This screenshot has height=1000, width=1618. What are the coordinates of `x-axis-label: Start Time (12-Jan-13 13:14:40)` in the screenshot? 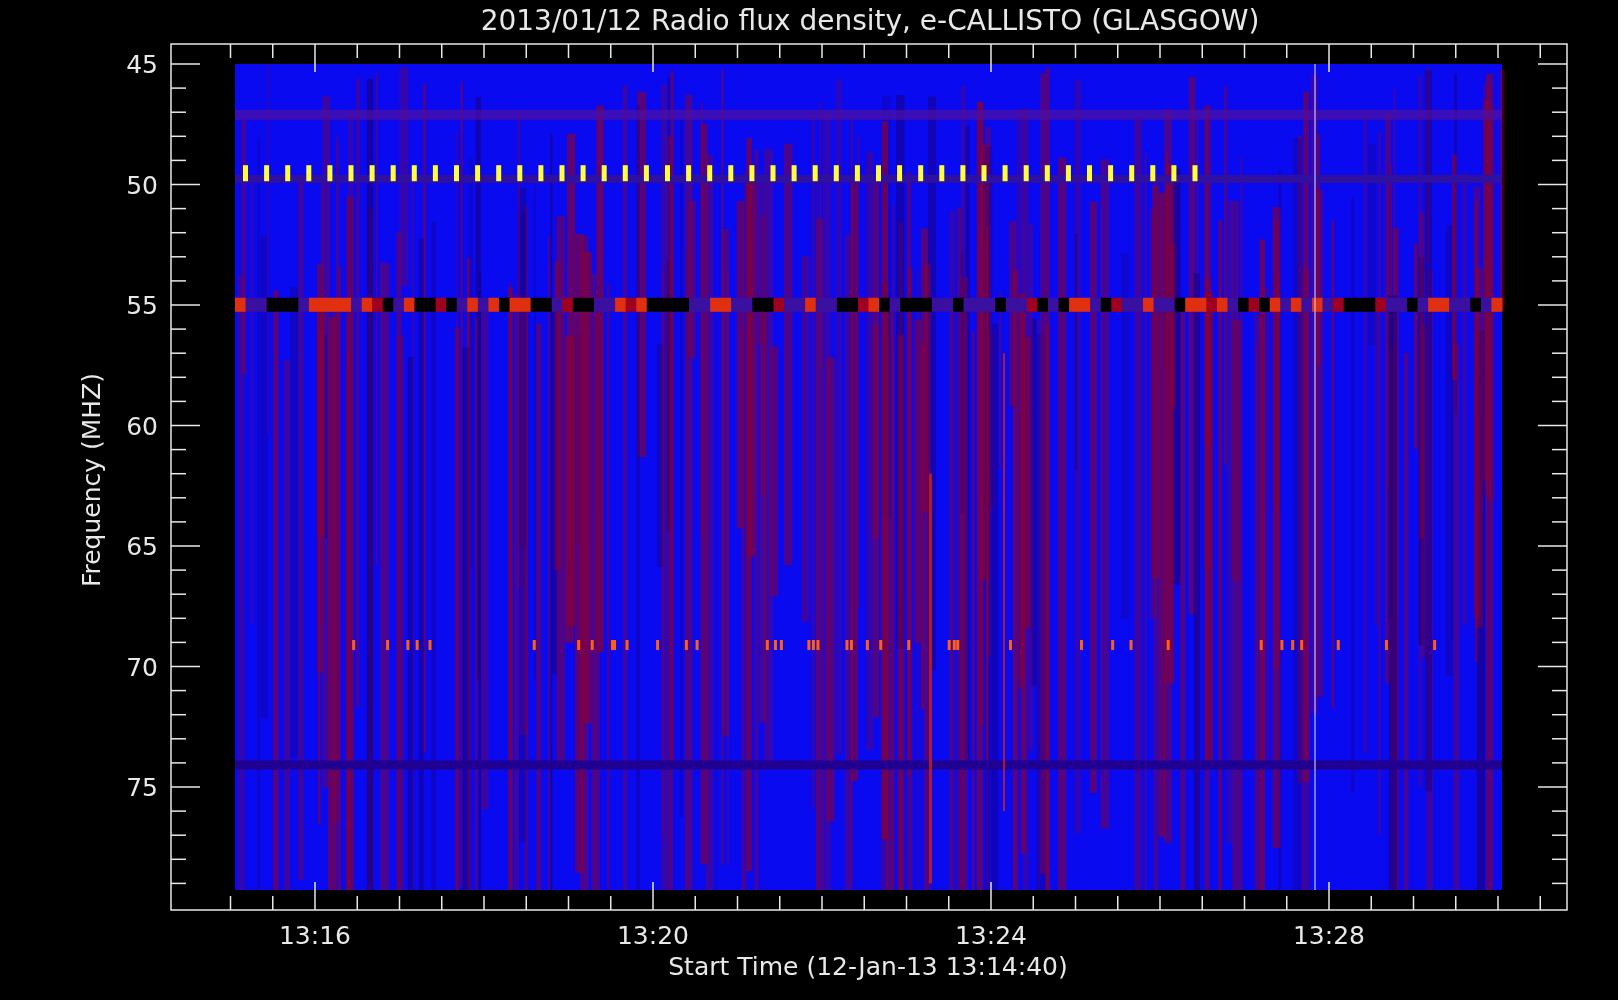 It's located at (868, 966).